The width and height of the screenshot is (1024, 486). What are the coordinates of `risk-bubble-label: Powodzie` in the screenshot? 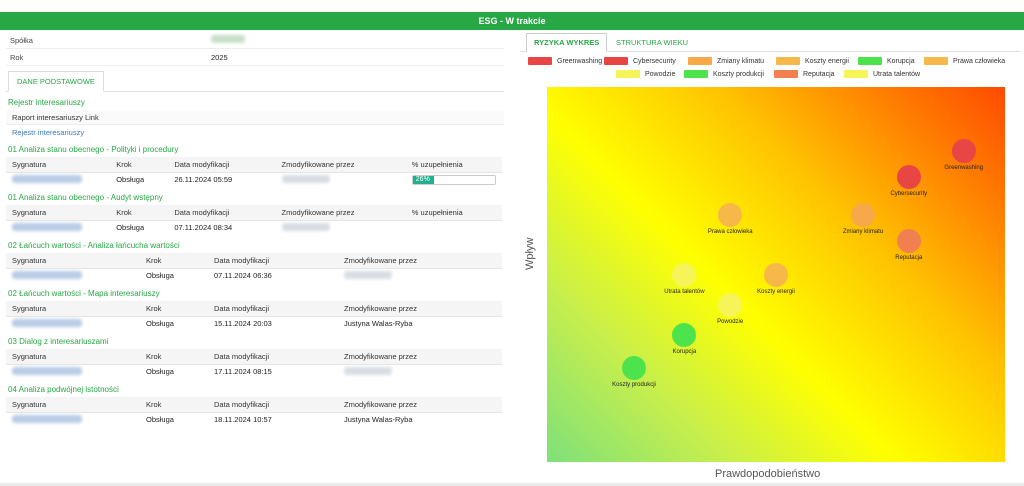 It's located at (730, 321).